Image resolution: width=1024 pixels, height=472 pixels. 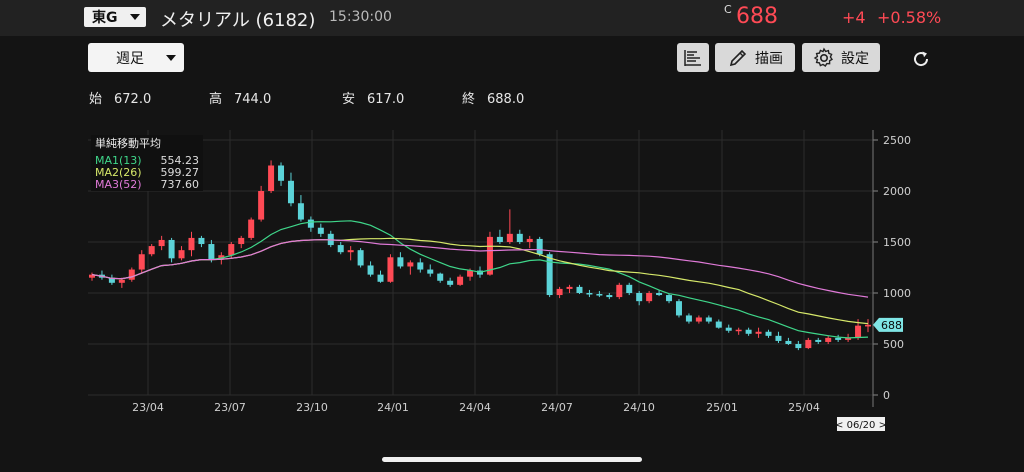 I want to click on price-change-percent: +0.58%, so click(x=909, y=17).